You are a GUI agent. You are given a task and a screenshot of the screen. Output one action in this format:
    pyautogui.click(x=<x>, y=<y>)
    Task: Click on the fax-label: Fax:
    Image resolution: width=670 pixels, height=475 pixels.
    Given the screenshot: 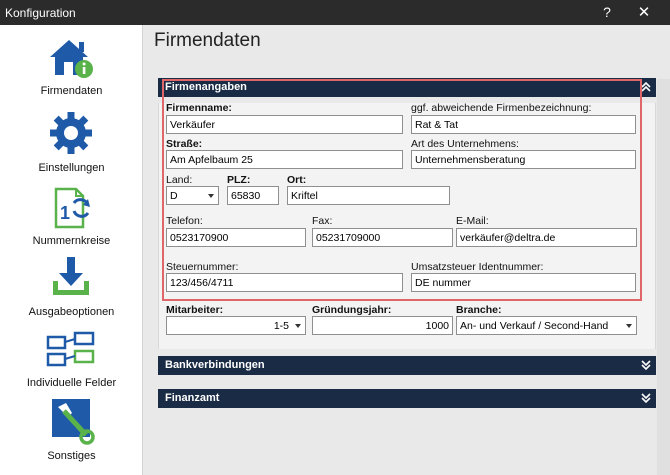 What is the action you would take?
    pyautogui.click(x=322, y=221)
    